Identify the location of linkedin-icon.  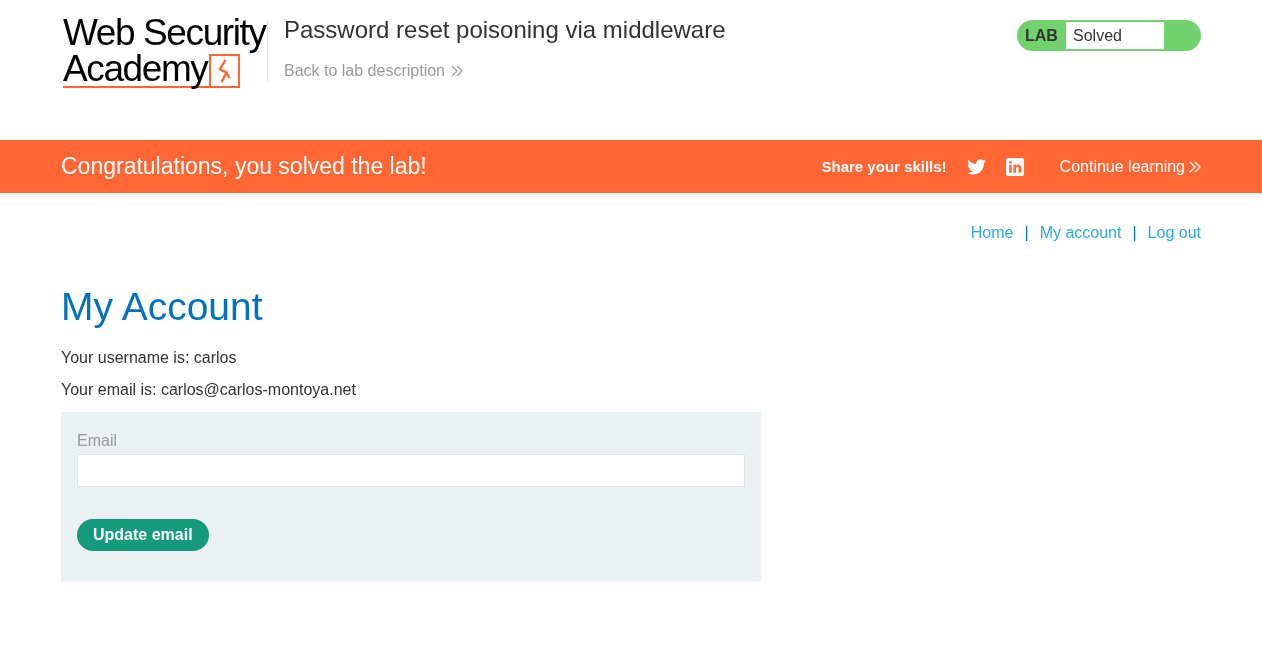
(1014, 166).